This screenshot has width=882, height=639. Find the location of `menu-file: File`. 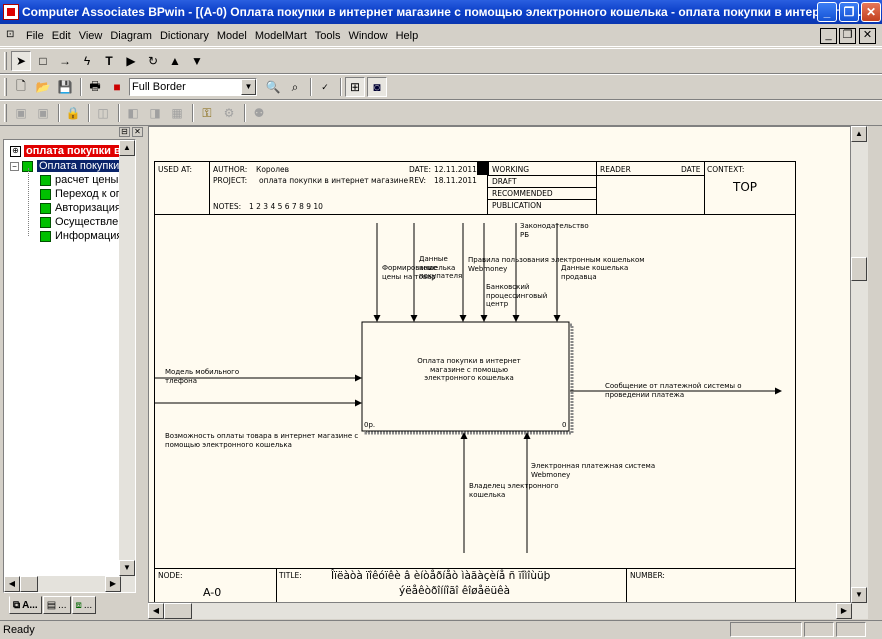

menu-file: File is located at coordinates (35, 36).